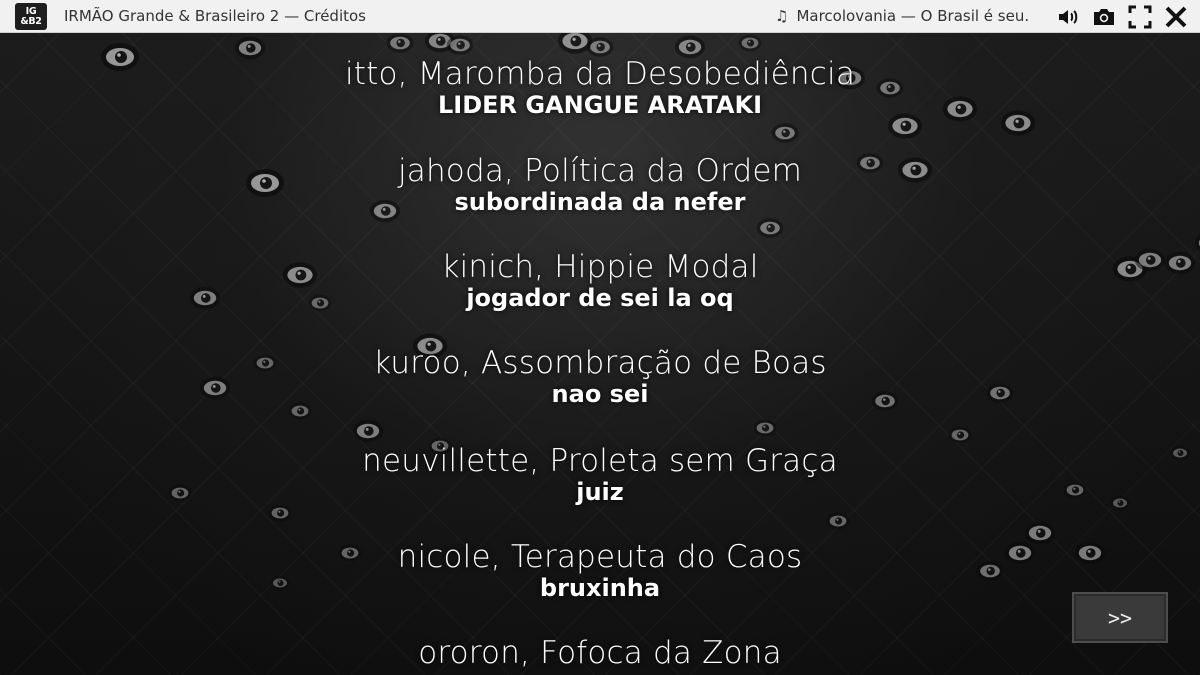  I want to click on window-title: IRMÃO Grande & Brasileiro 2 — Créditos, so click(215, 16).